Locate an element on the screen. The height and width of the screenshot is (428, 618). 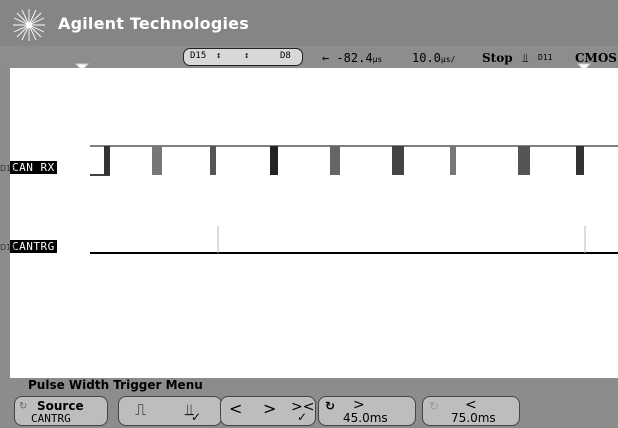
less-than-time-softkey: ↻ > 45.0ms is located at coordinates (367, 411).